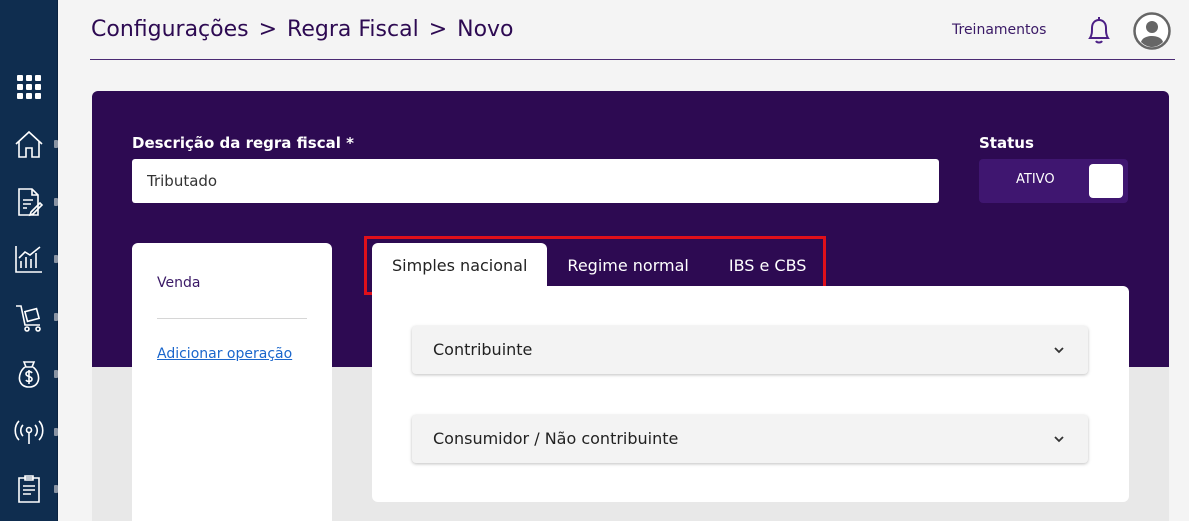  I want to click on operations-panel: Venda Adicionar operação, so click(232, 382).